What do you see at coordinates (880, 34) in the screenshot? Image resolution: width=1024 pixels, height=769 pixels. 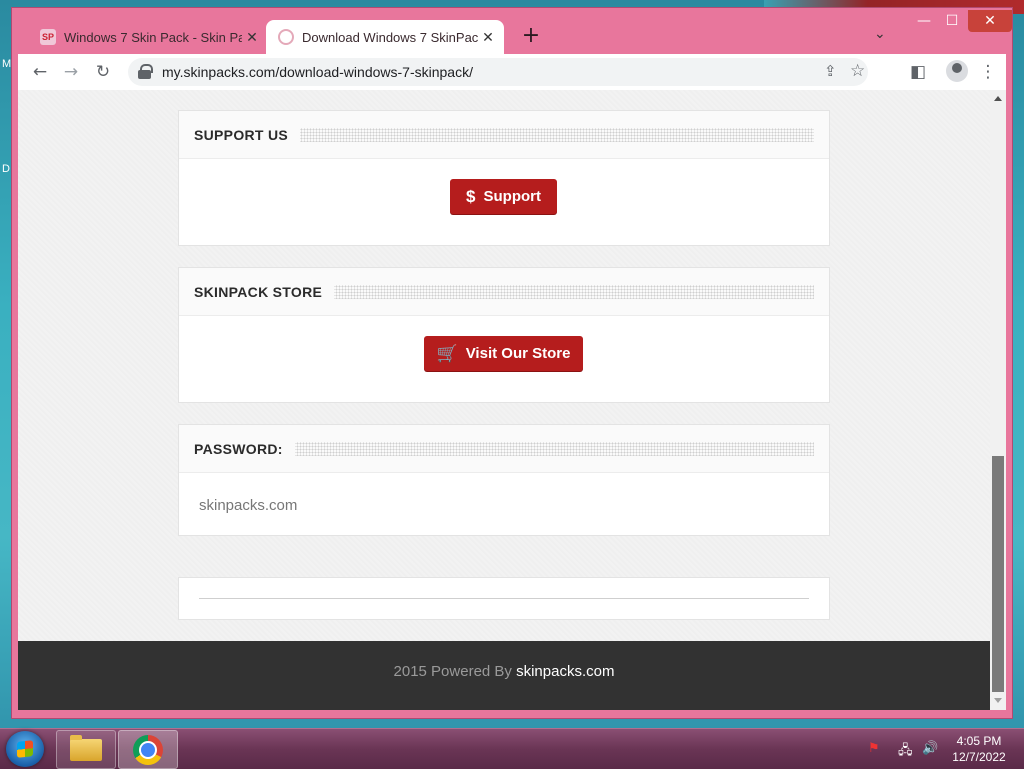 I see `tab-search-chevron-icon: ⌄` at bounding box center [880, 34].